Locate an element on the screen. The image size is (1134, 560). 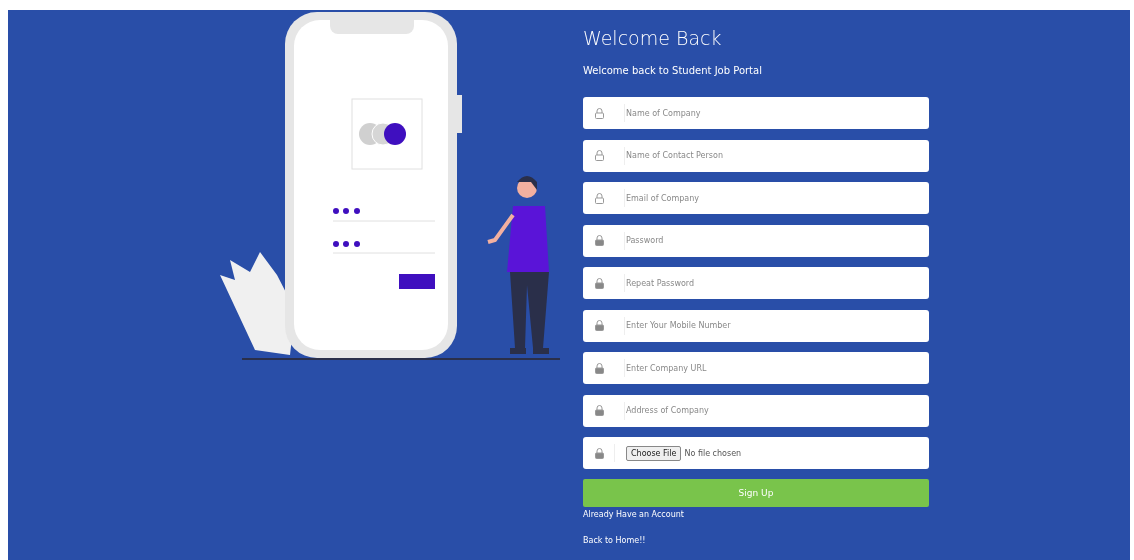
input-field: Name of Contact Person is located at coordinates (756, 155).